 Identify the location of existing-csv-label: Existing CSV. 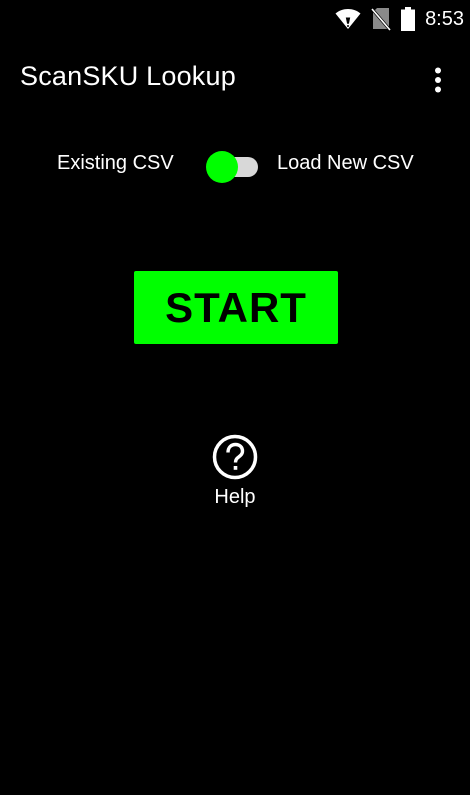
(115, 163).